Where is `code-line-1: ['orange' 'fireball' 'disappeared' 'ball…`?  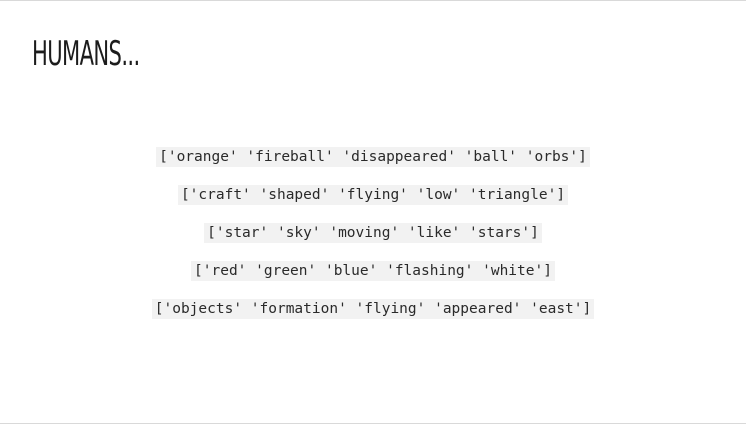
code-line-1: ['orange' 'fireball' 'disappeared' 'ball… is located at coordinates (373, 157).